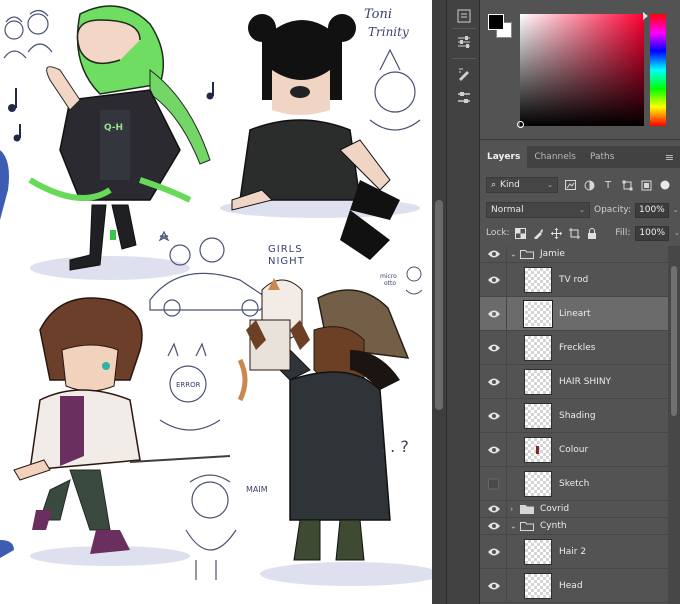 The width and height of the screenshot is (680, 604). Describe the element at coordinates (589, 185) in the screenshot. I see `filter-adjustment-icon` at that location.